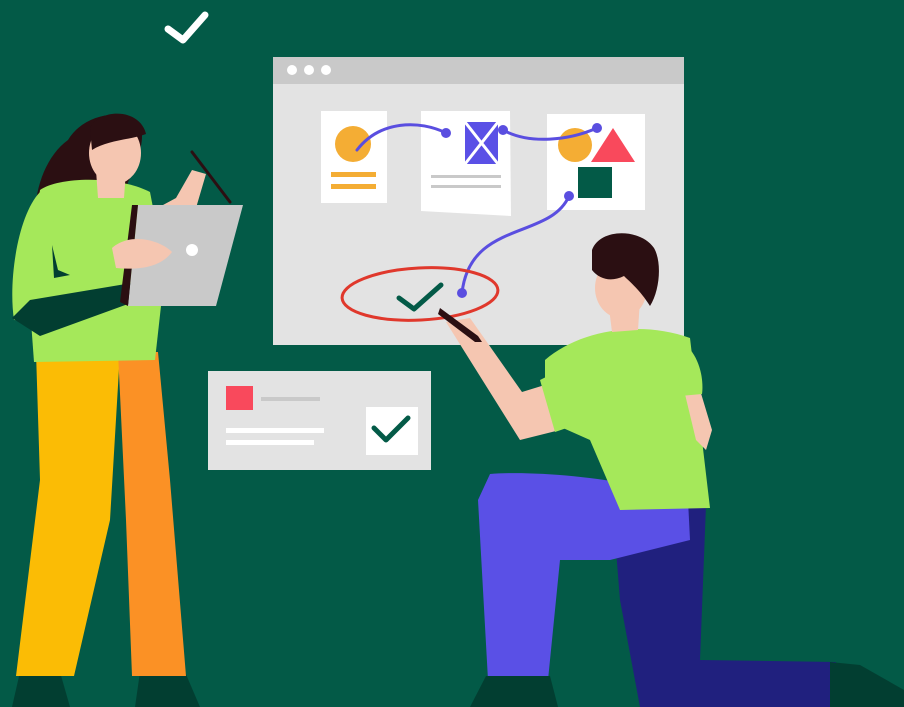 This screenshot has height=707, width=904. I want to click on form-card, so click(319, 420).